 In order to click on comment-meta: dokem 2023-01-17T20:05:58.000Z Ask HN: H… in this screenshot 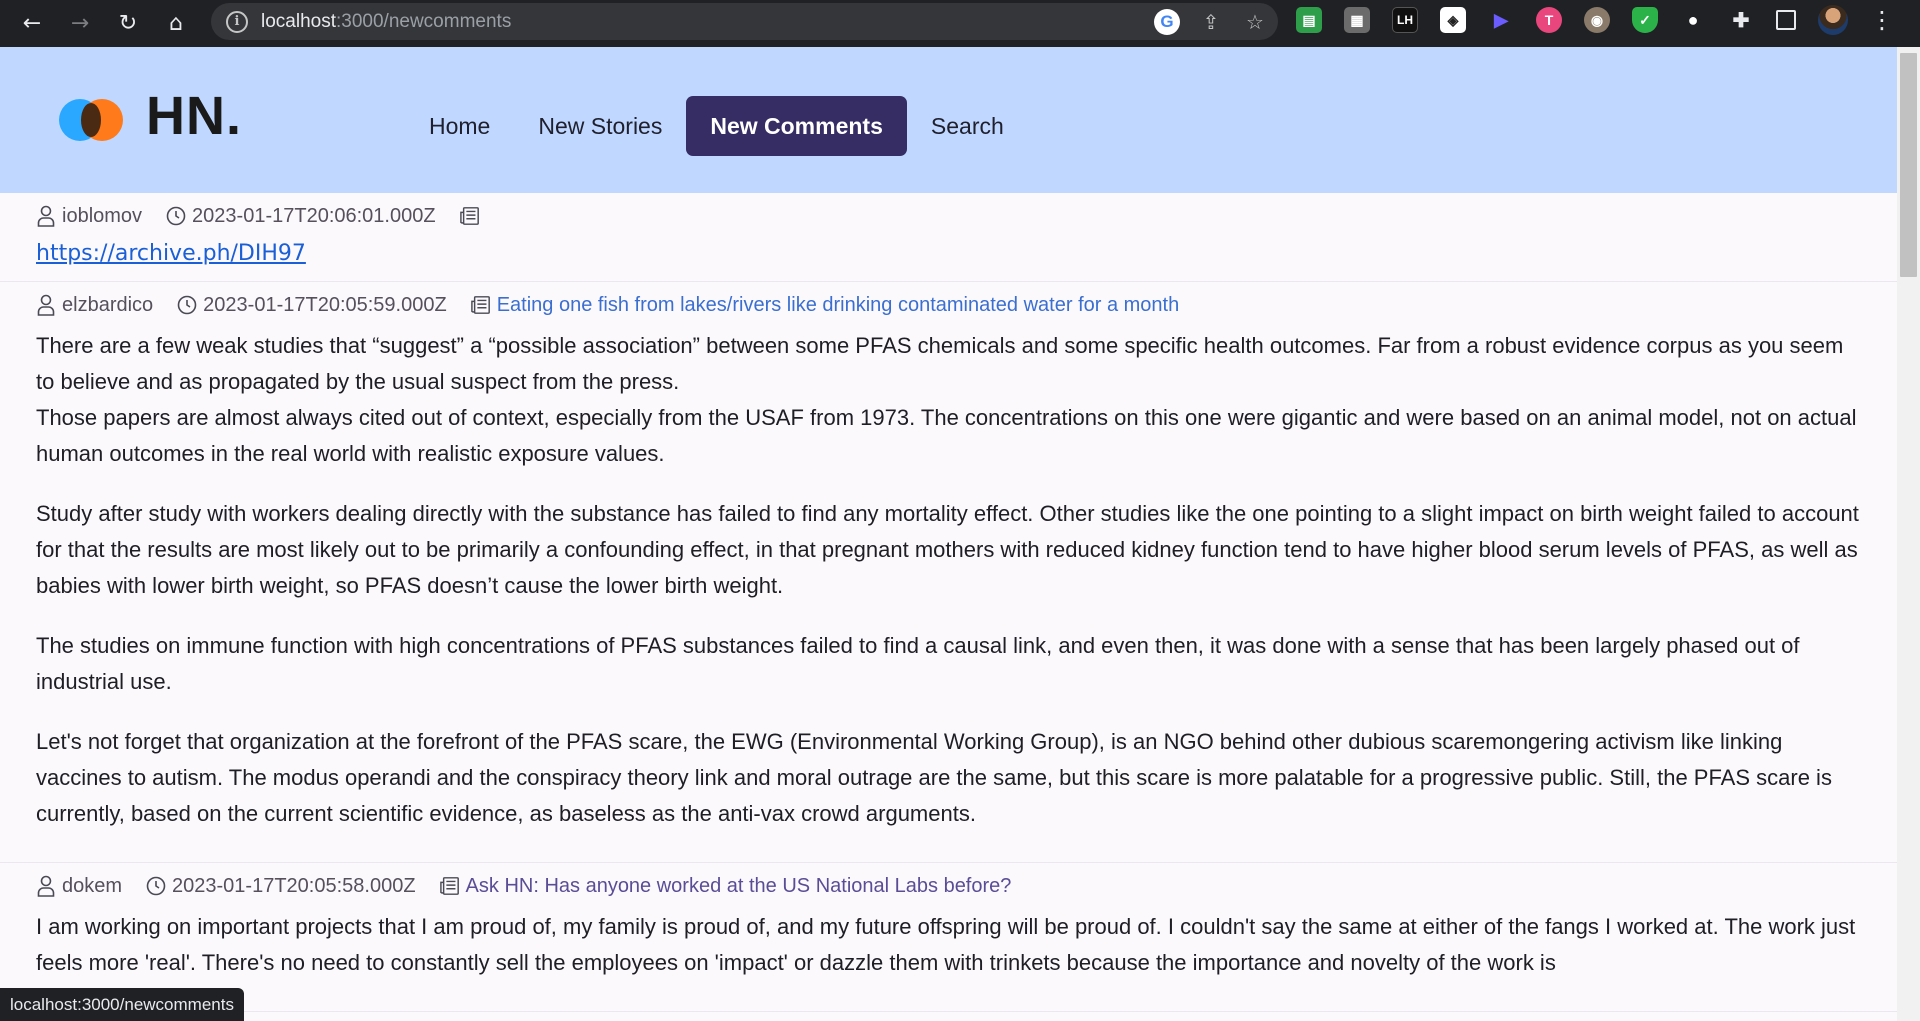, I will do `click(948, 886)`.